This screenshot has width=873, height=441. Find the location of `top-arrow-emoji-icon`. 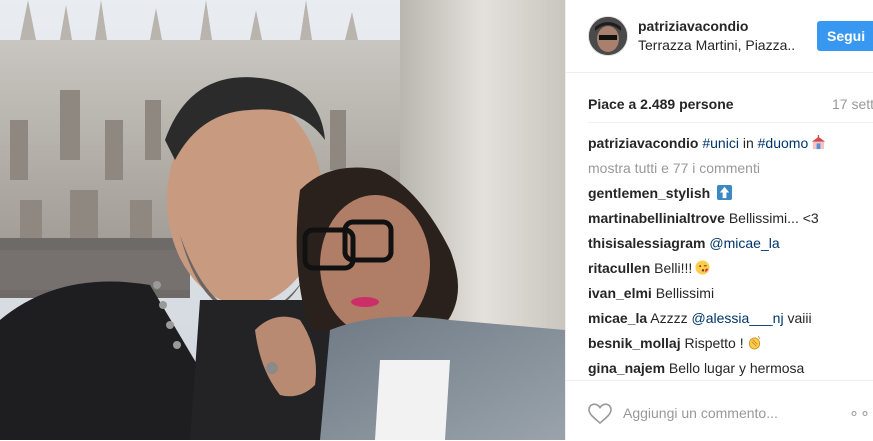

top-arrow-emoji-icon is located at coordinates (725, 192).